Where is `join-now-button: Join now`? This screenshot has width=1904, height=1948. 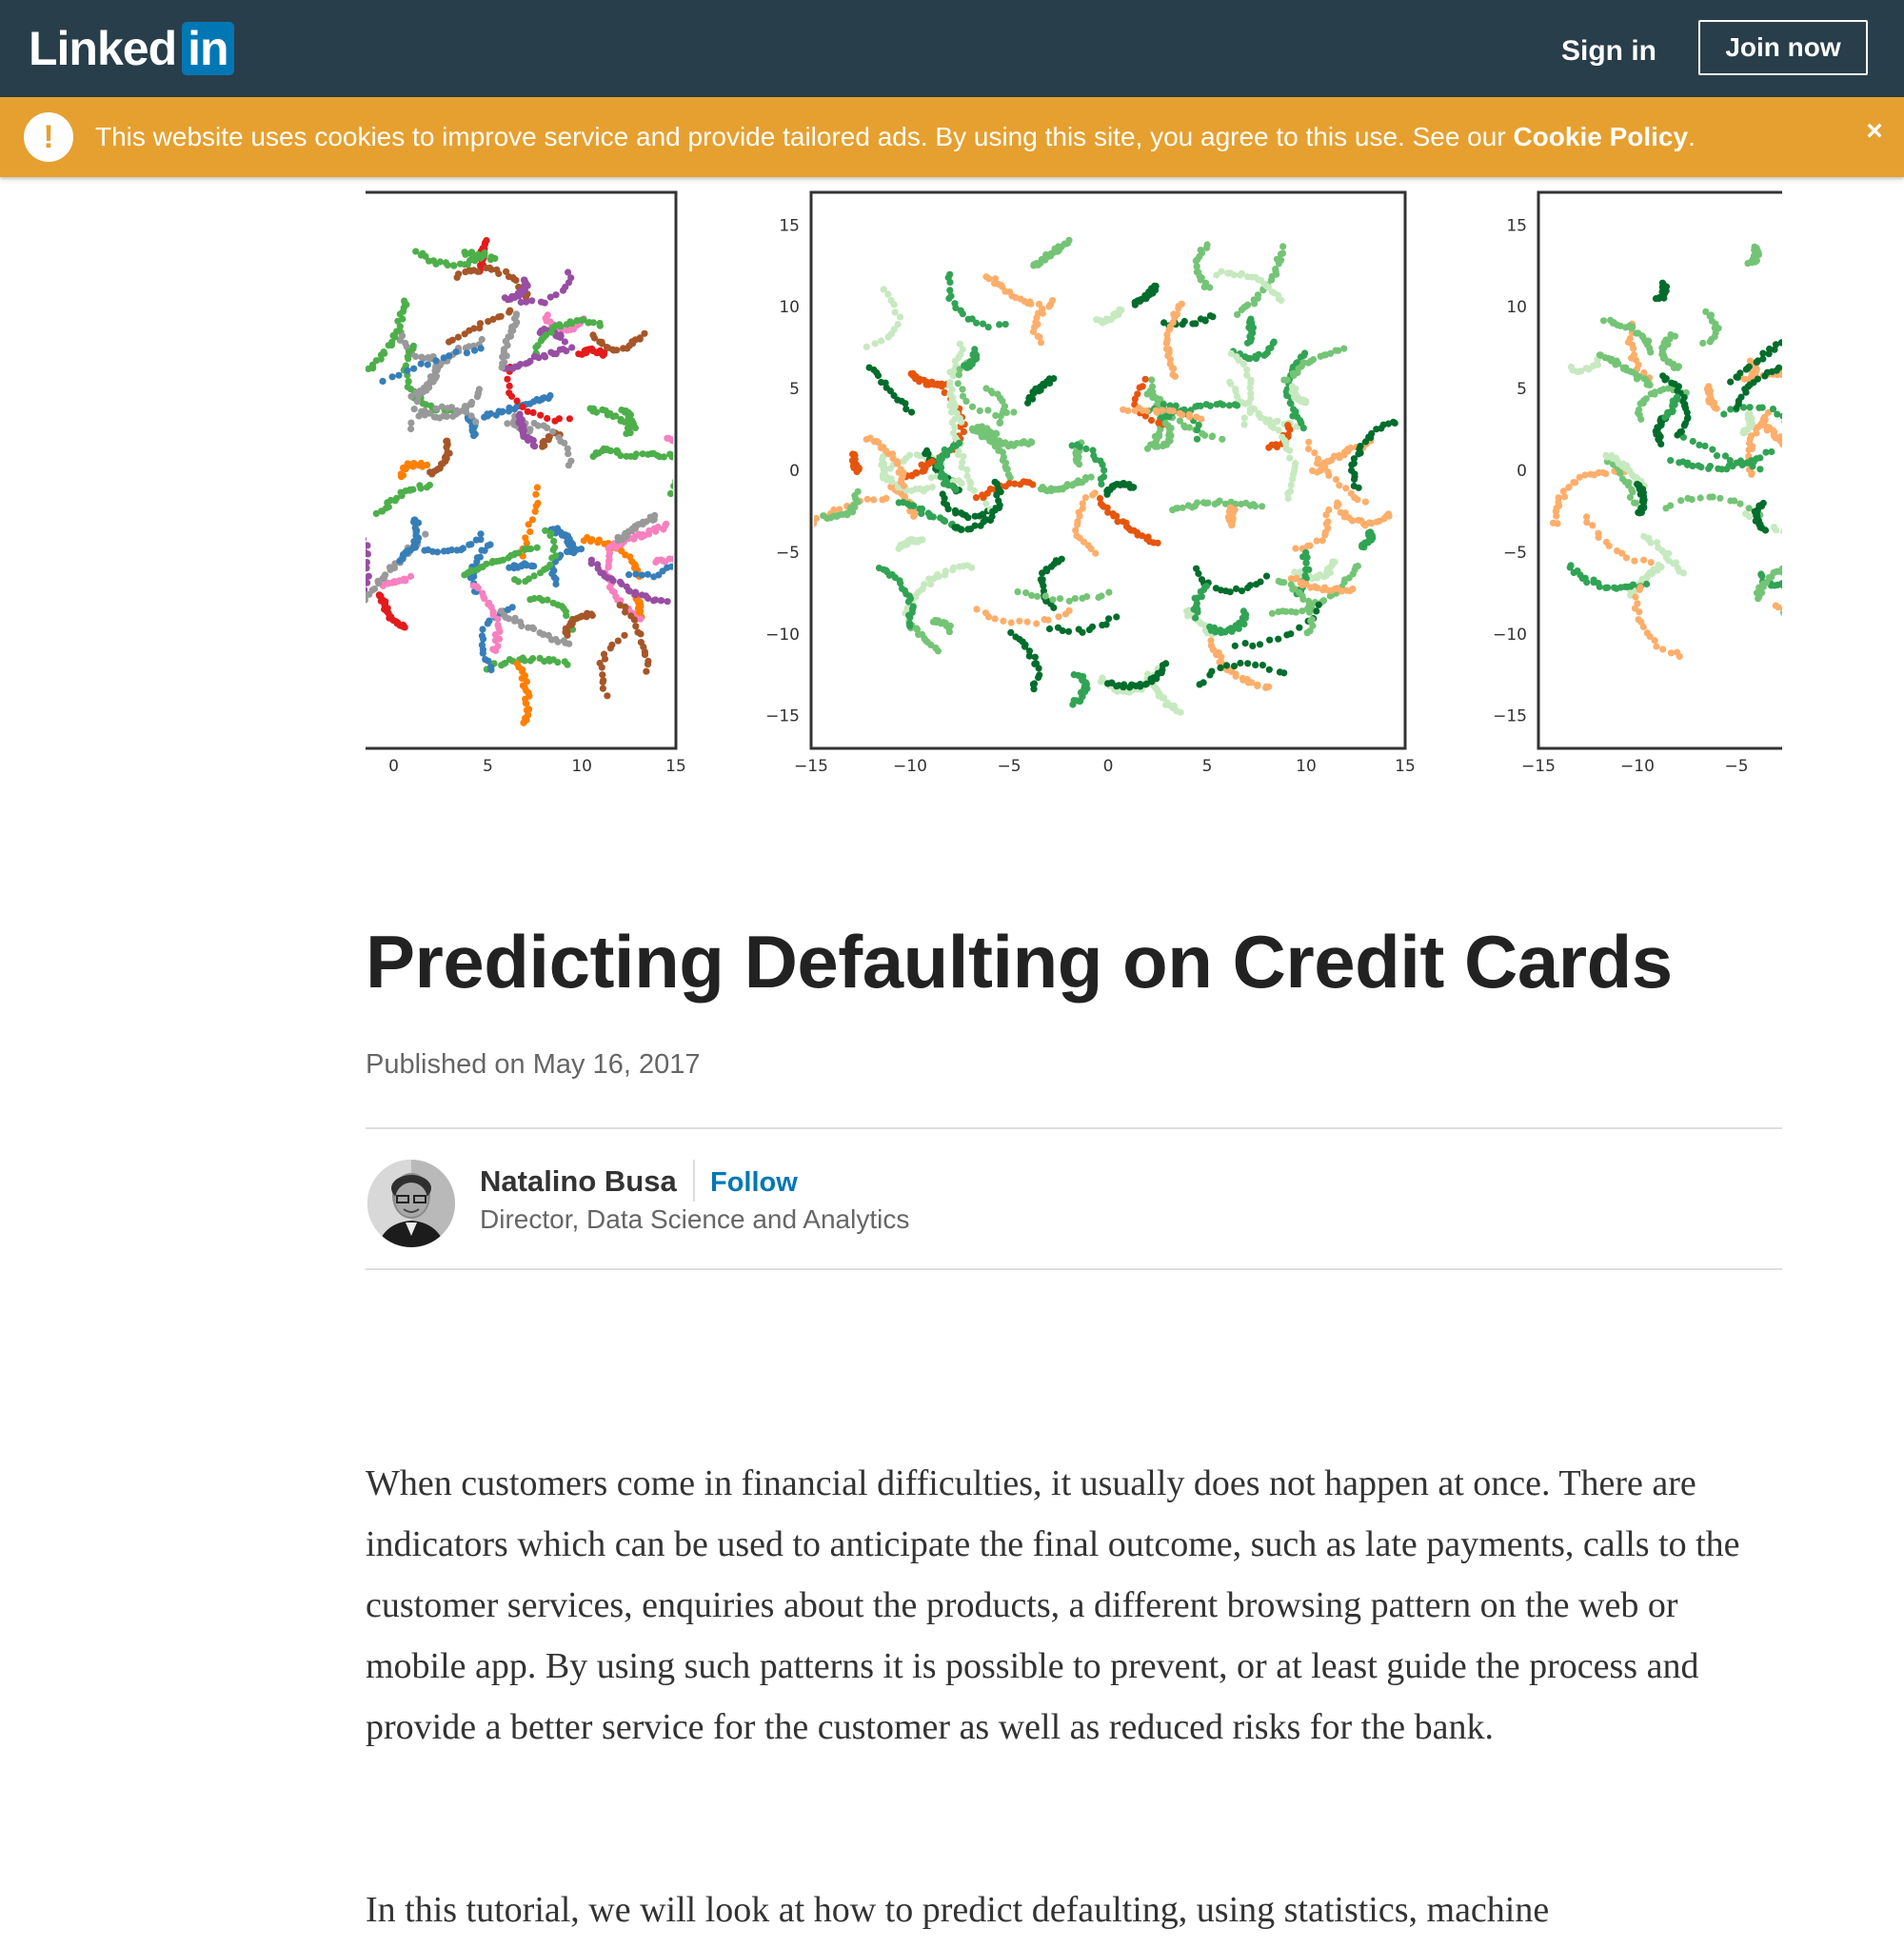 join-now-button: Join now is located at coordinates (1783, 47).